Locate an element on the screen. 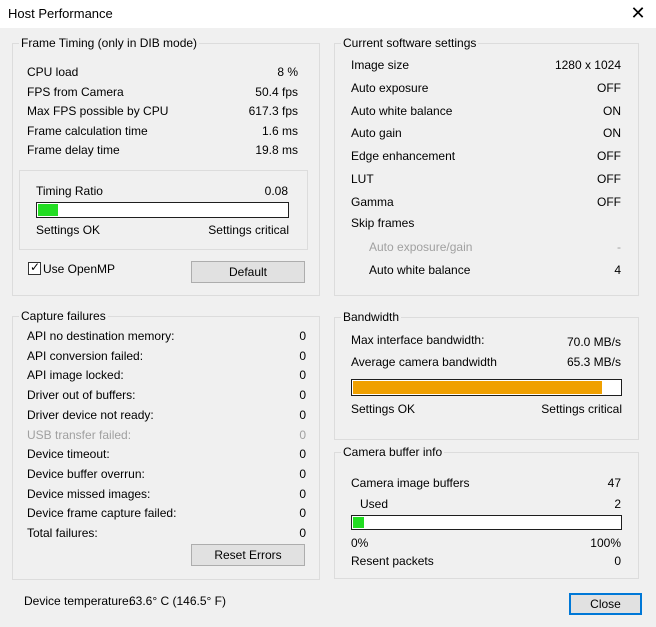 Image resolution: width=656 pixels, height=627 pixels. capture-failure-row-label: Device timeout: is located at coordinates (68, 454).